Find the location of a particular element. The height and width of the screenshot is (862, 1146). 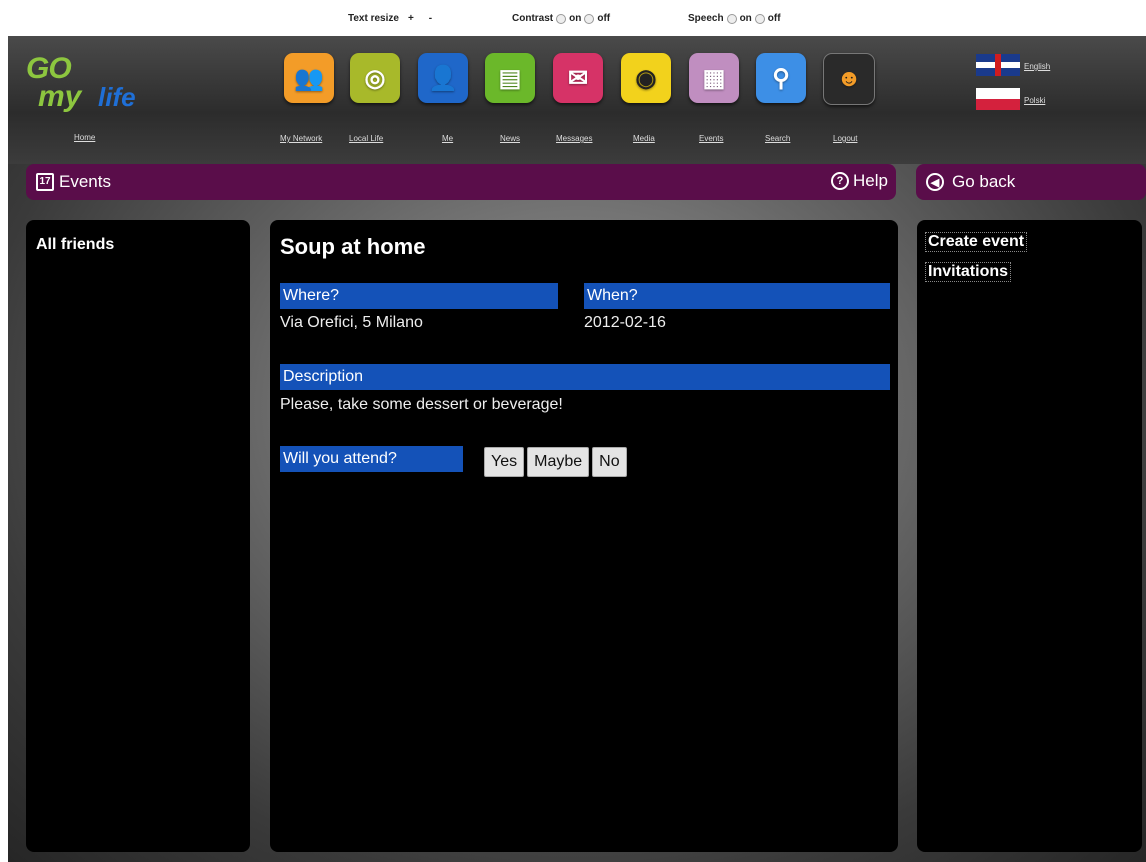

description-value: Please, take some dessert or beverage! is located at coordinates (421, 404).